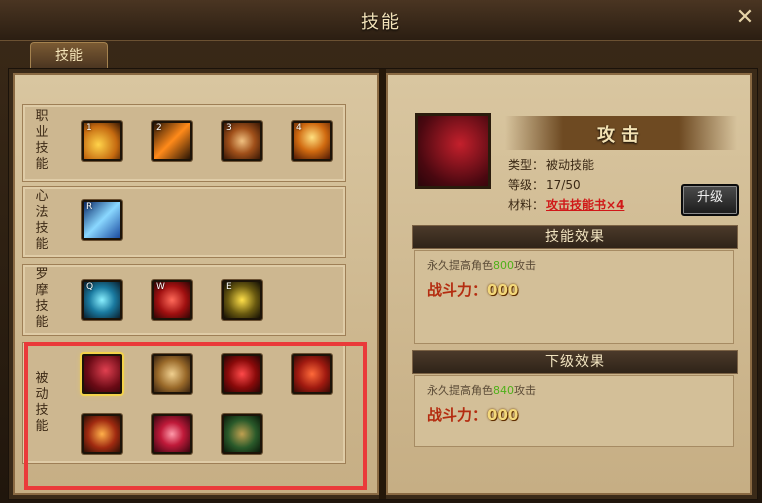  What do you see at coordinates (621, 135) in the screenshot?
I see `selected-skill-name: 攻击` at bounding box center [621, 135].